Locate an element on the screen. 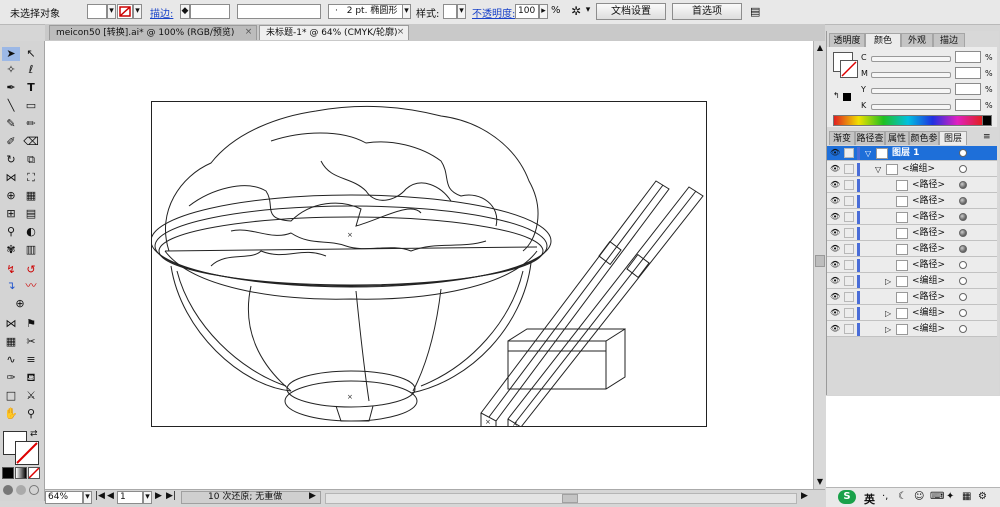  skin-icon: ✦ is located at coordinates (950, 496).